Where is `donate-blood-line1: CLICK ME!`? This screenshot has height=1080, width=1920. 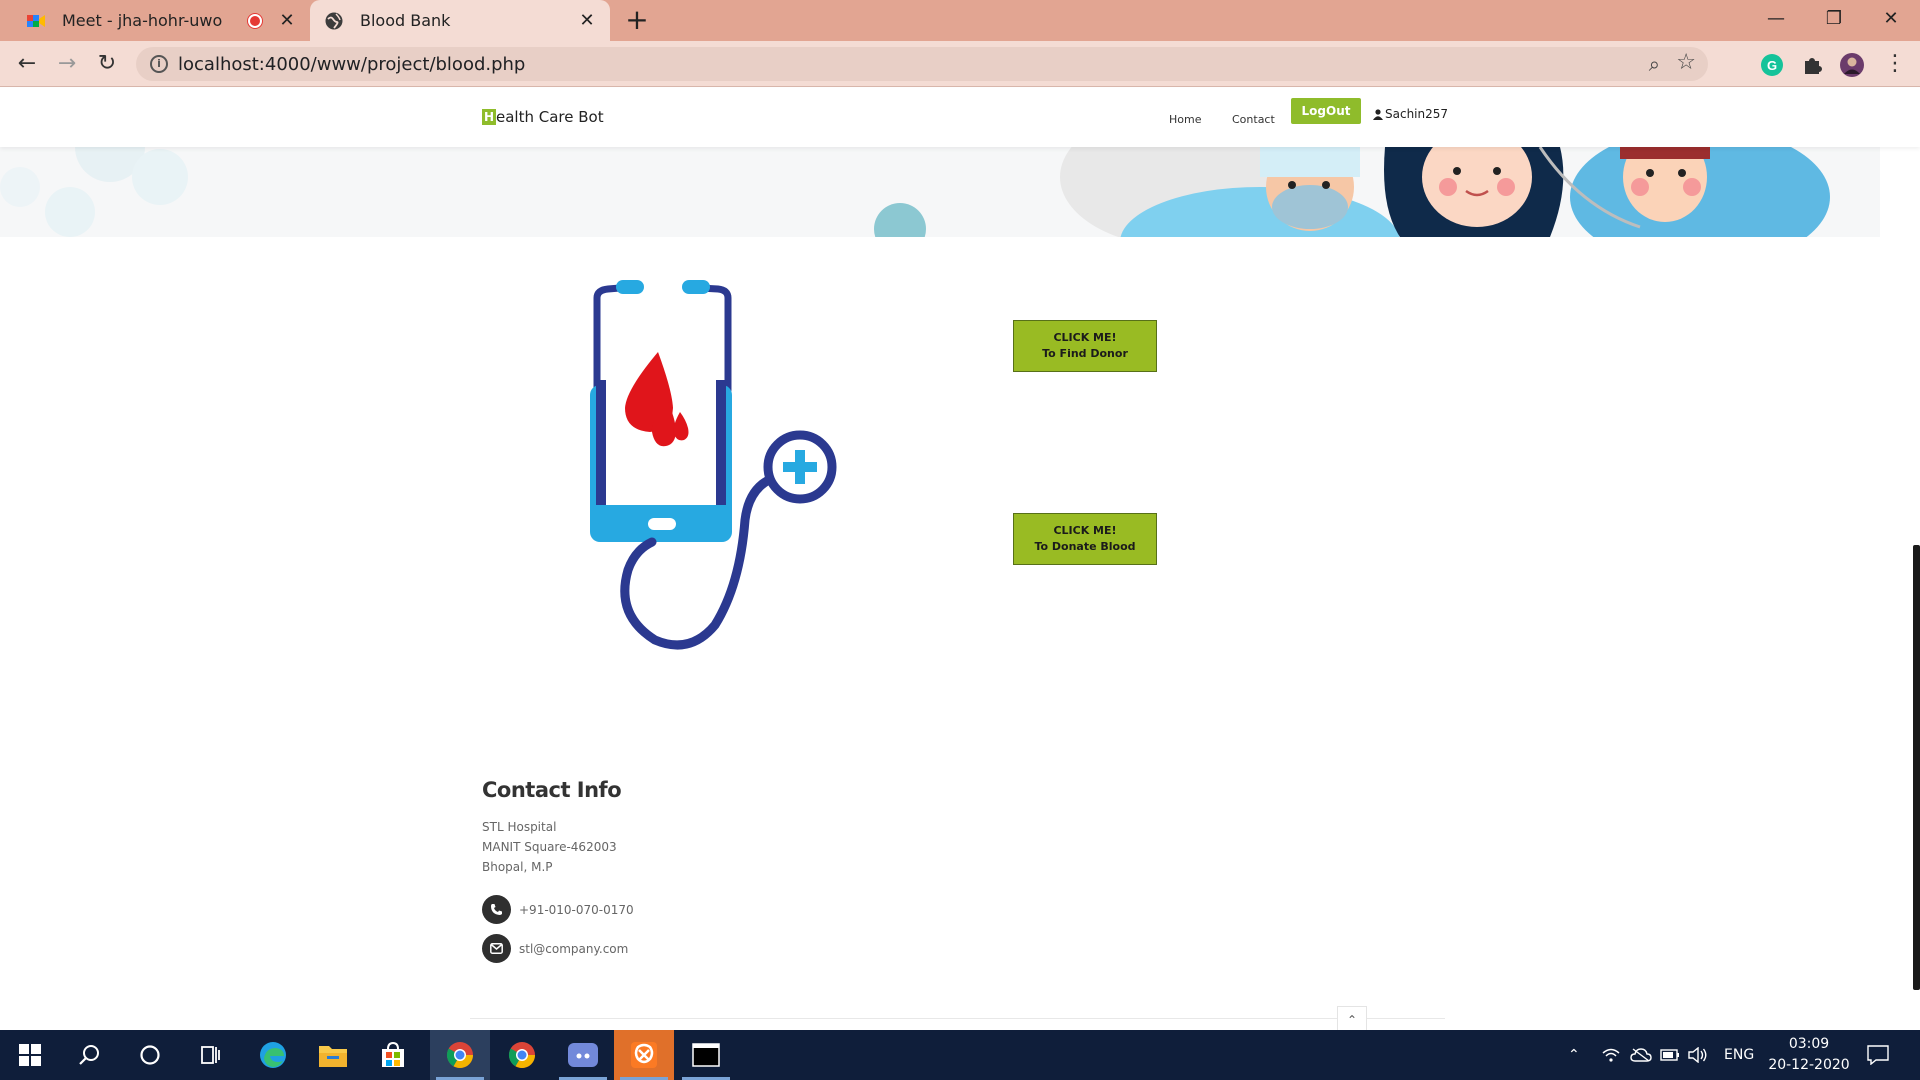
donate-blood-line1: CLICK ME! is located at coordinates (1085, 530).